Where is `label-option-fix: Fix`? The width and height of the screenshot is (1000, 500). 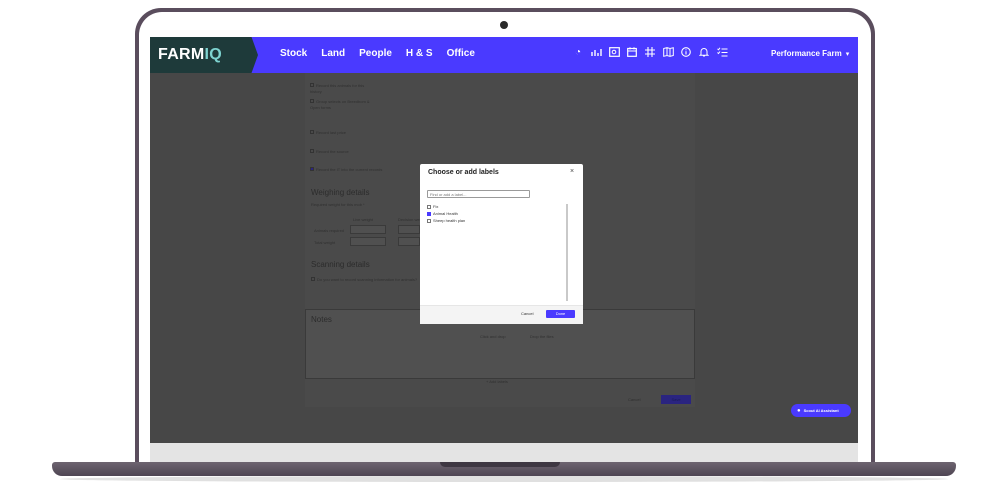
label-option-fix: Fix is located at coordinates (432, 206).